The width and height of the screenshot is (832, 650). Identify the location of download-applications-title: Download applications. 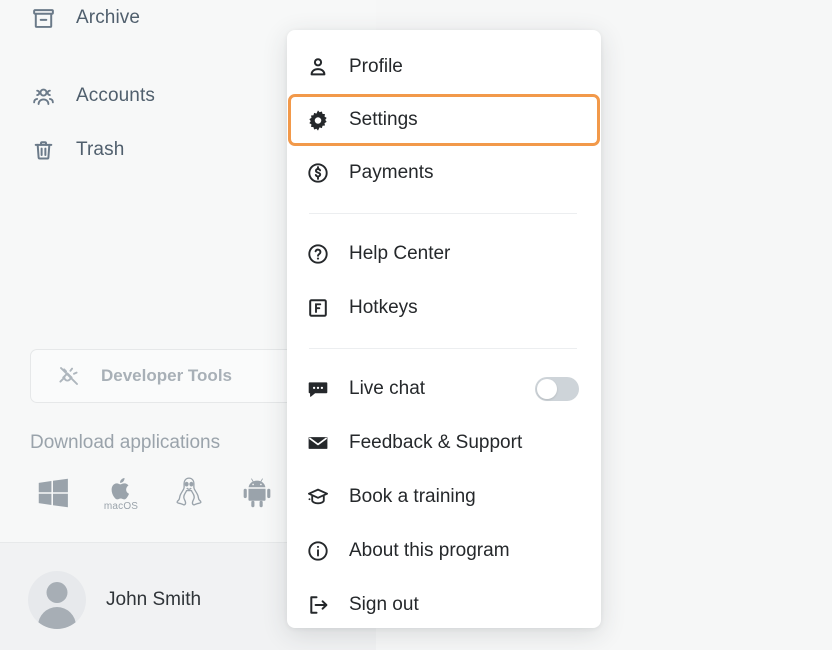
(125, 442).